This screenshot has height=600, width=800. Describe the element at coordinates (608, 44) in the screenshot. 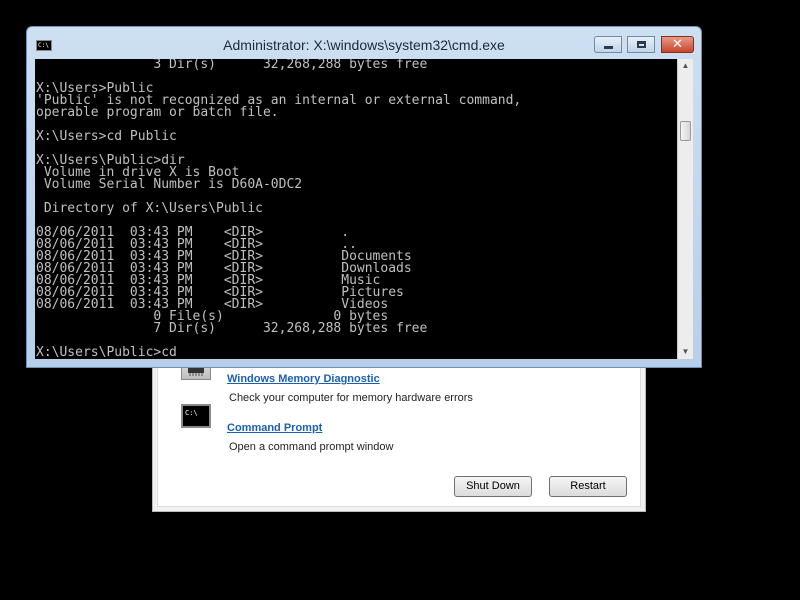

I see `minimize-button` at that location.